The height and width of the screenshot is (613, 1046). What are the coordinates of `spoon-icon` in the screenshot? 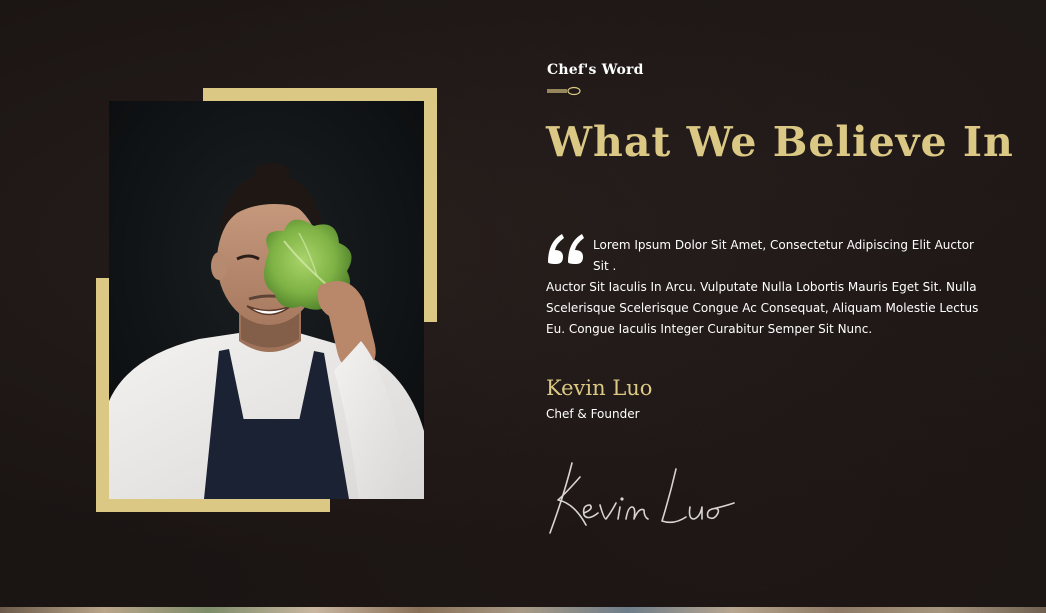 It's located at (564, 91).